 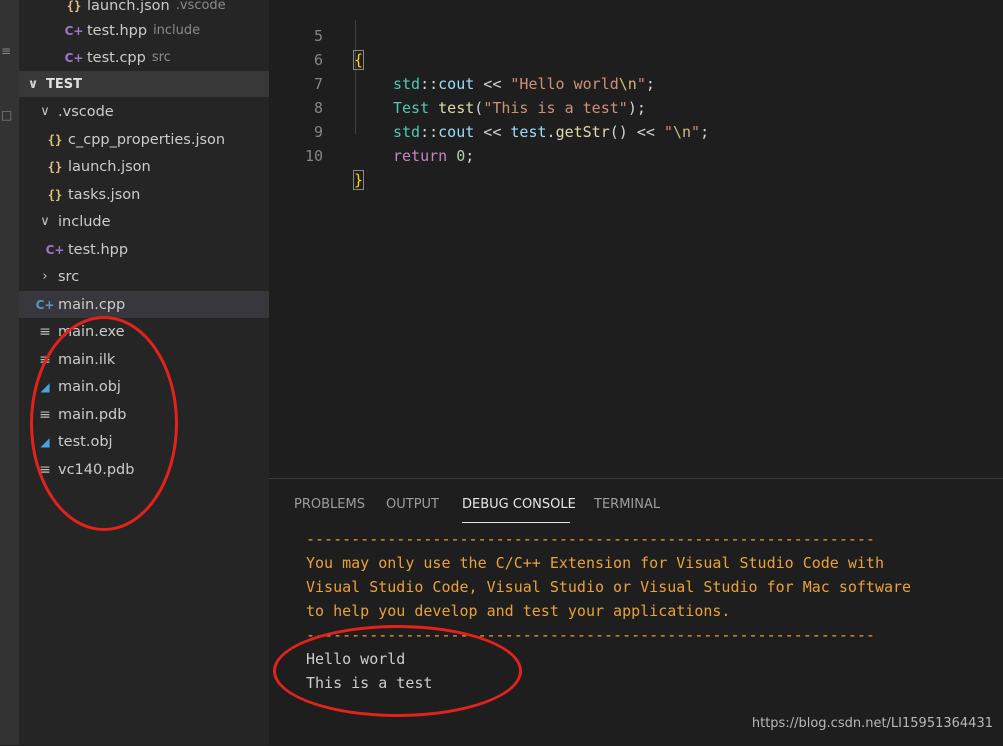 I want to click on tree-item-label: c_cpp_properties.json, so click(x=147, y=139).